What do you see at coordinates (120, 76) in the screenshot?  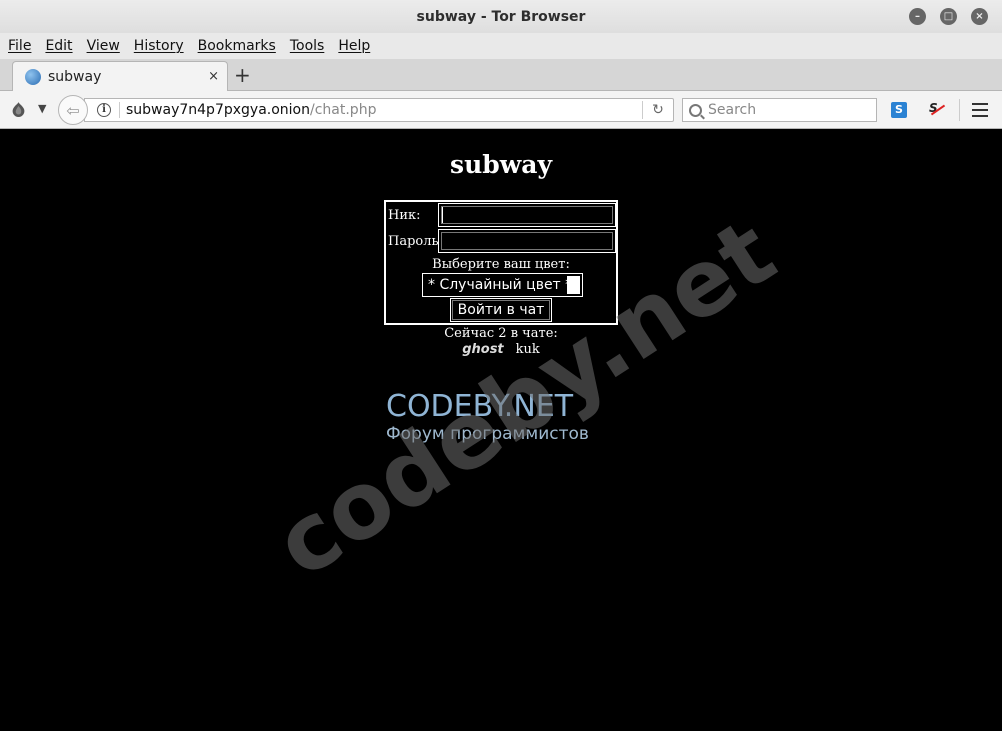 I see `tab-subway: subway ×` at bounding box center [120, 76].